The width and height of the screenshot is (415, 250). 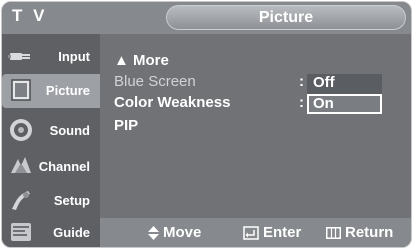 I want to click on return-hint: Return, so click(x=359, y=232).